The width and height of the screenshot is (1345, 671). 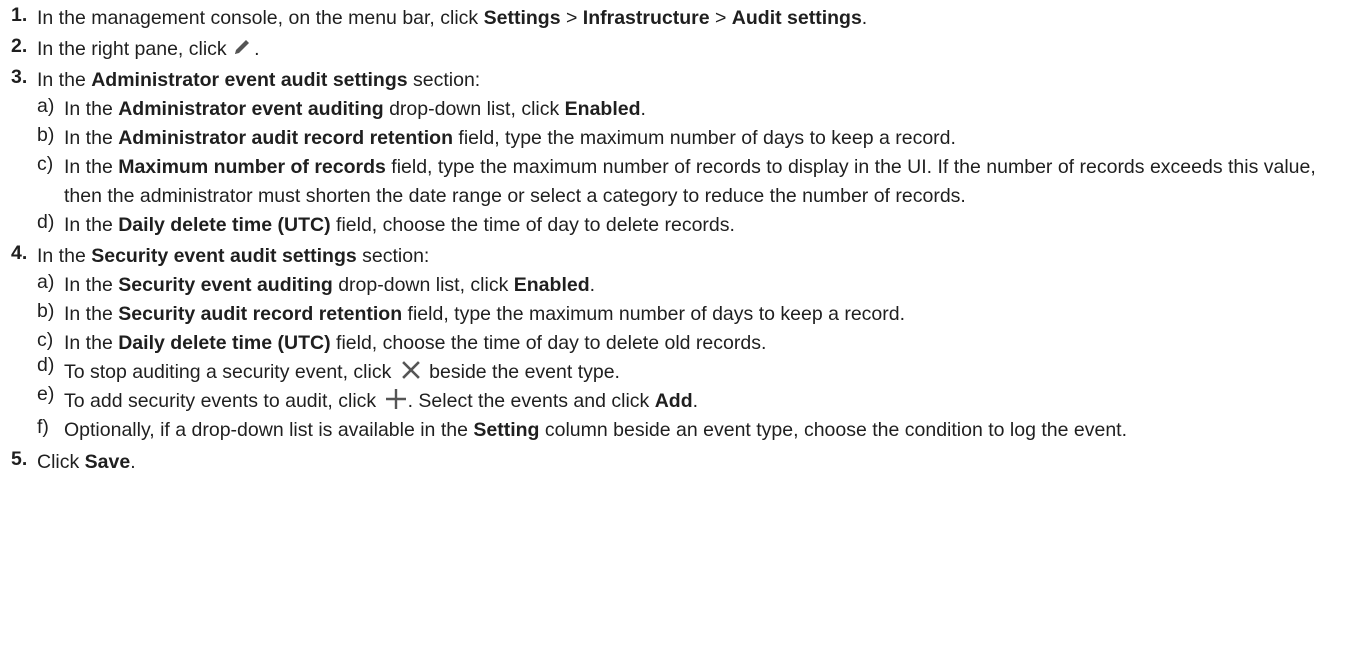 I want to click on text-segment: In the right pane, click, so click(x=135, y=49).